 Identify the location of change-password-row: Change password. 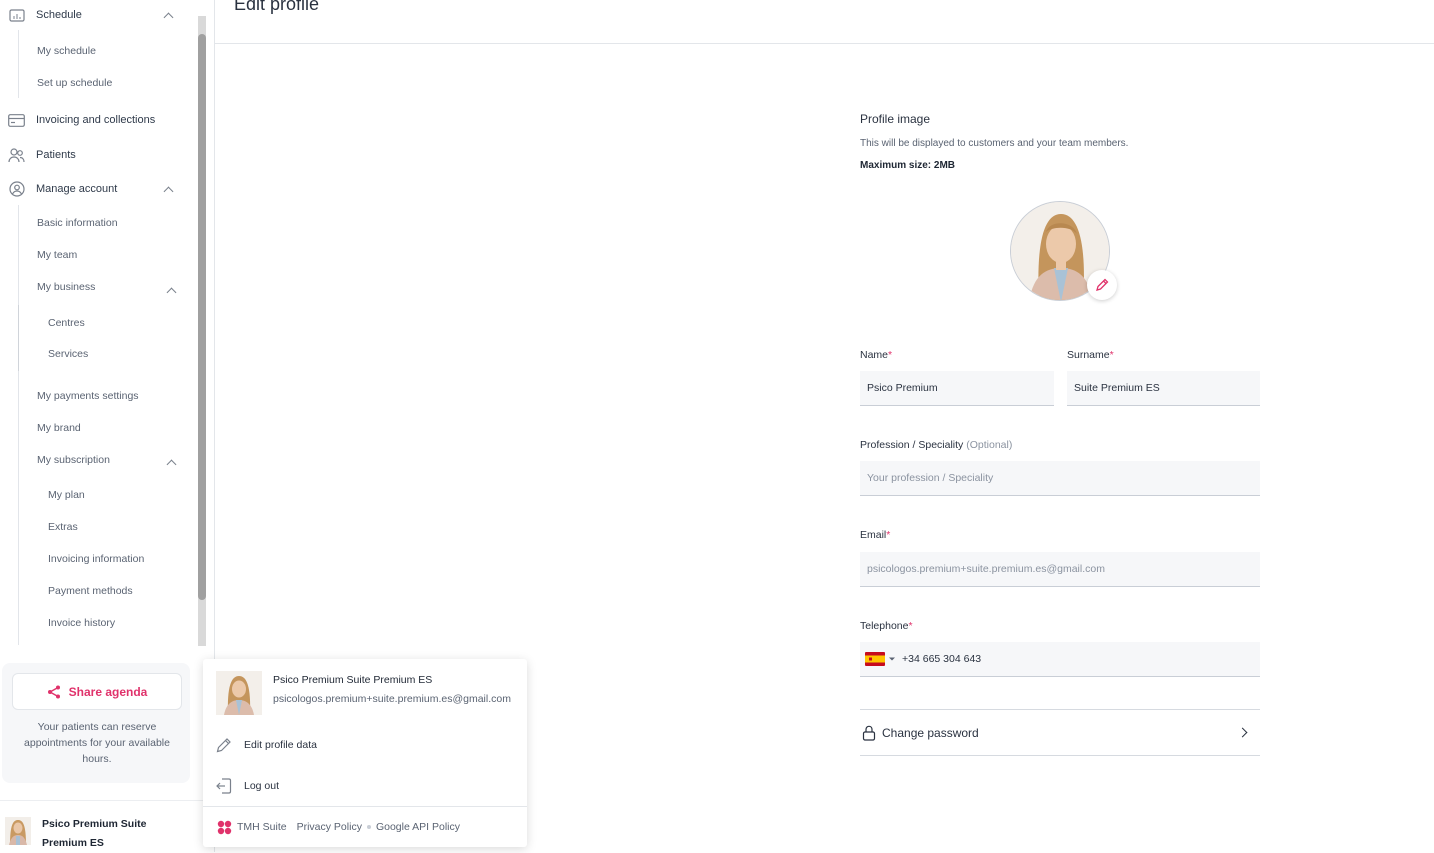
(1060, 732).